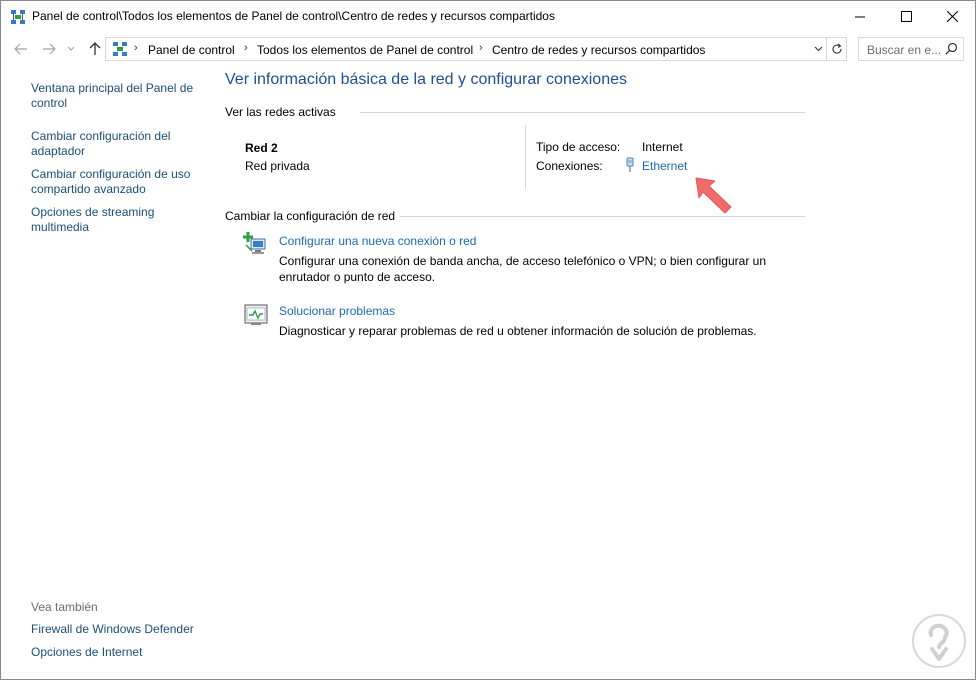  I want to click on watermark-logo, so click(939, 641).